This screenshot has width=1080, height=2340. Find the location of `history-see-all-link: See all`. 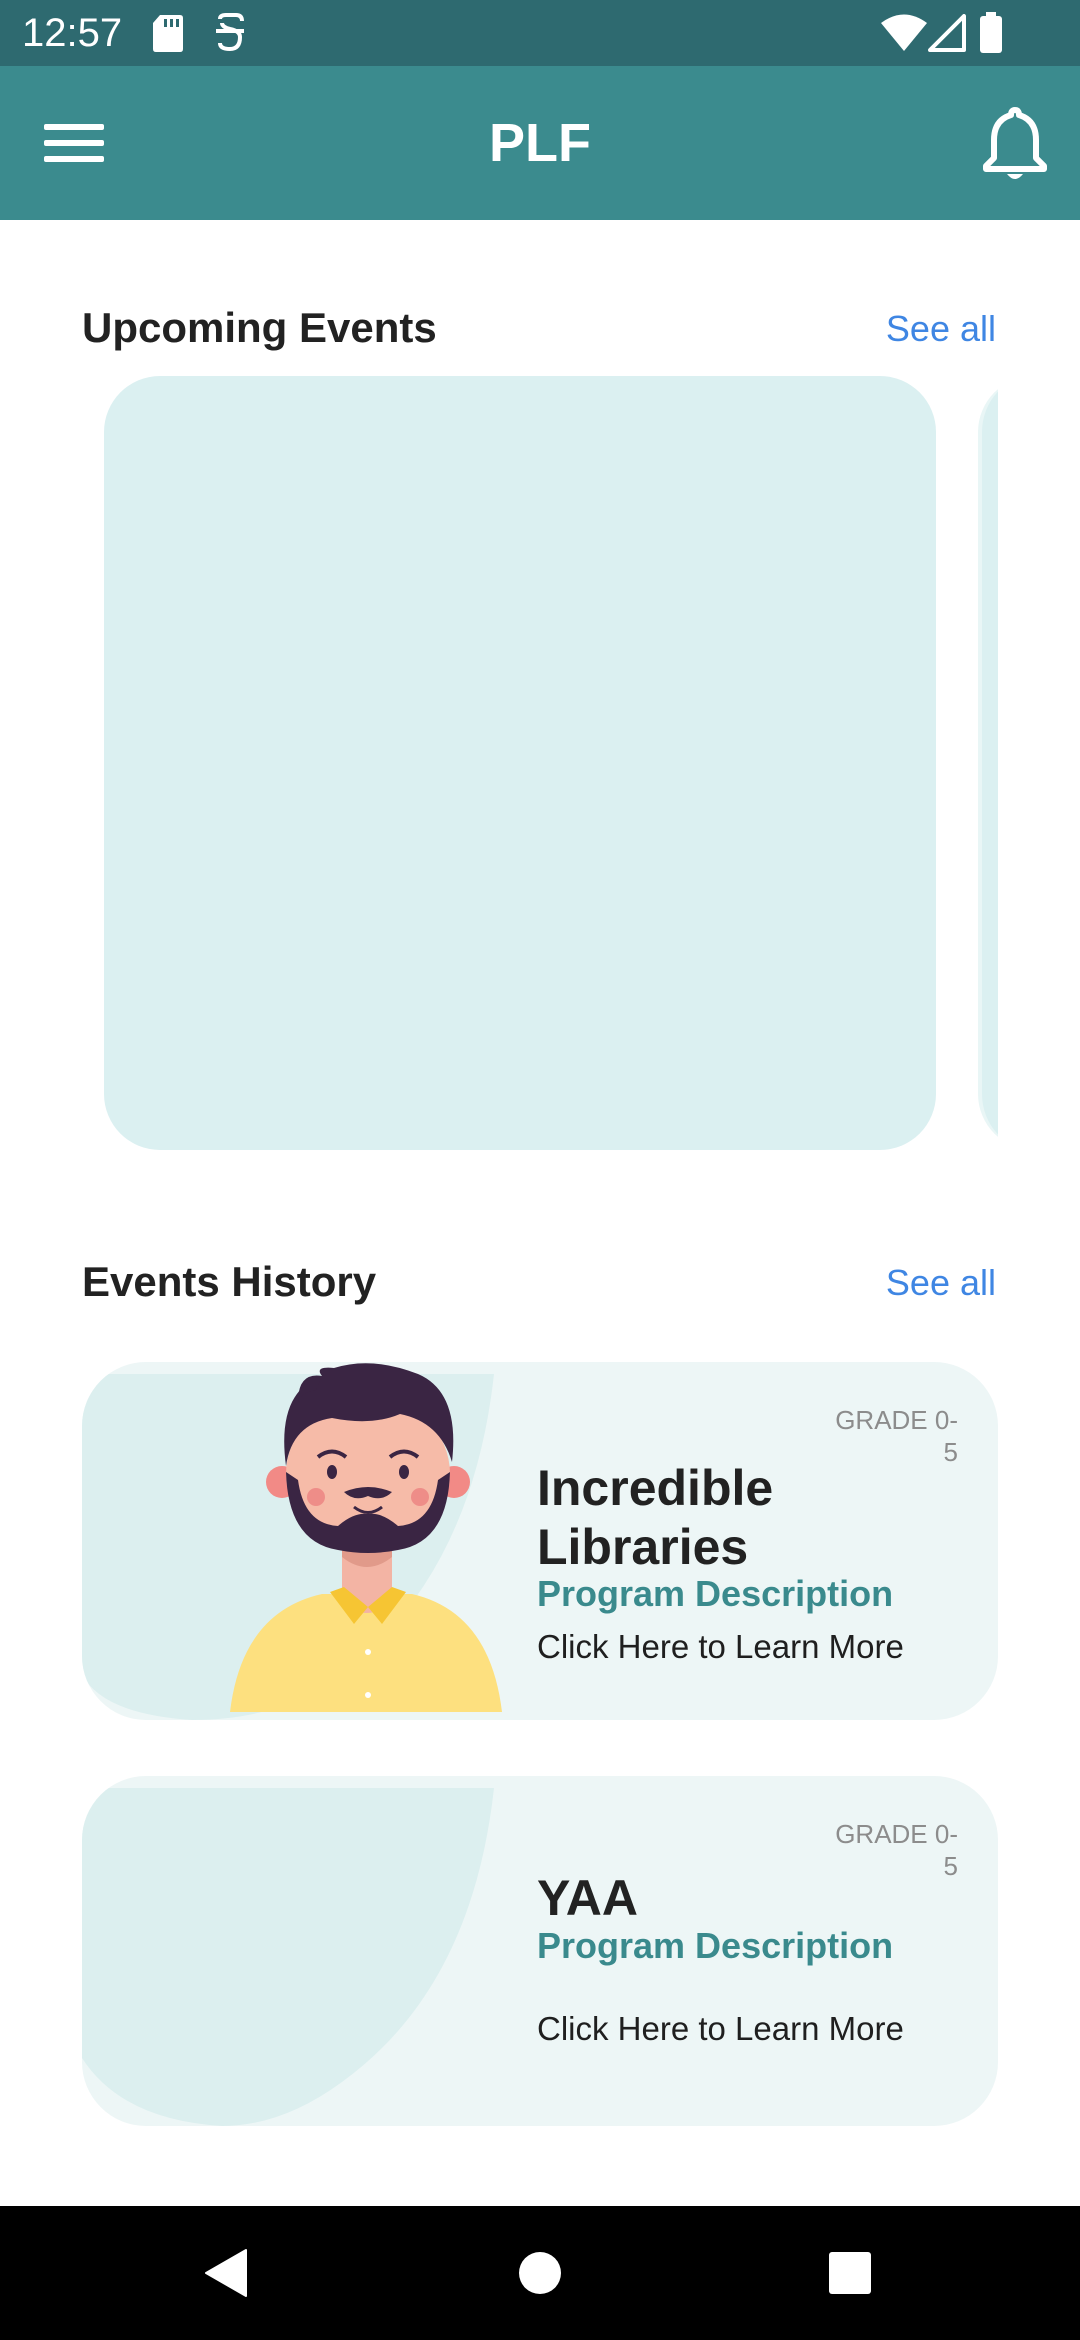

history-see-all-link: See all is located at coordinates (918, 1283).